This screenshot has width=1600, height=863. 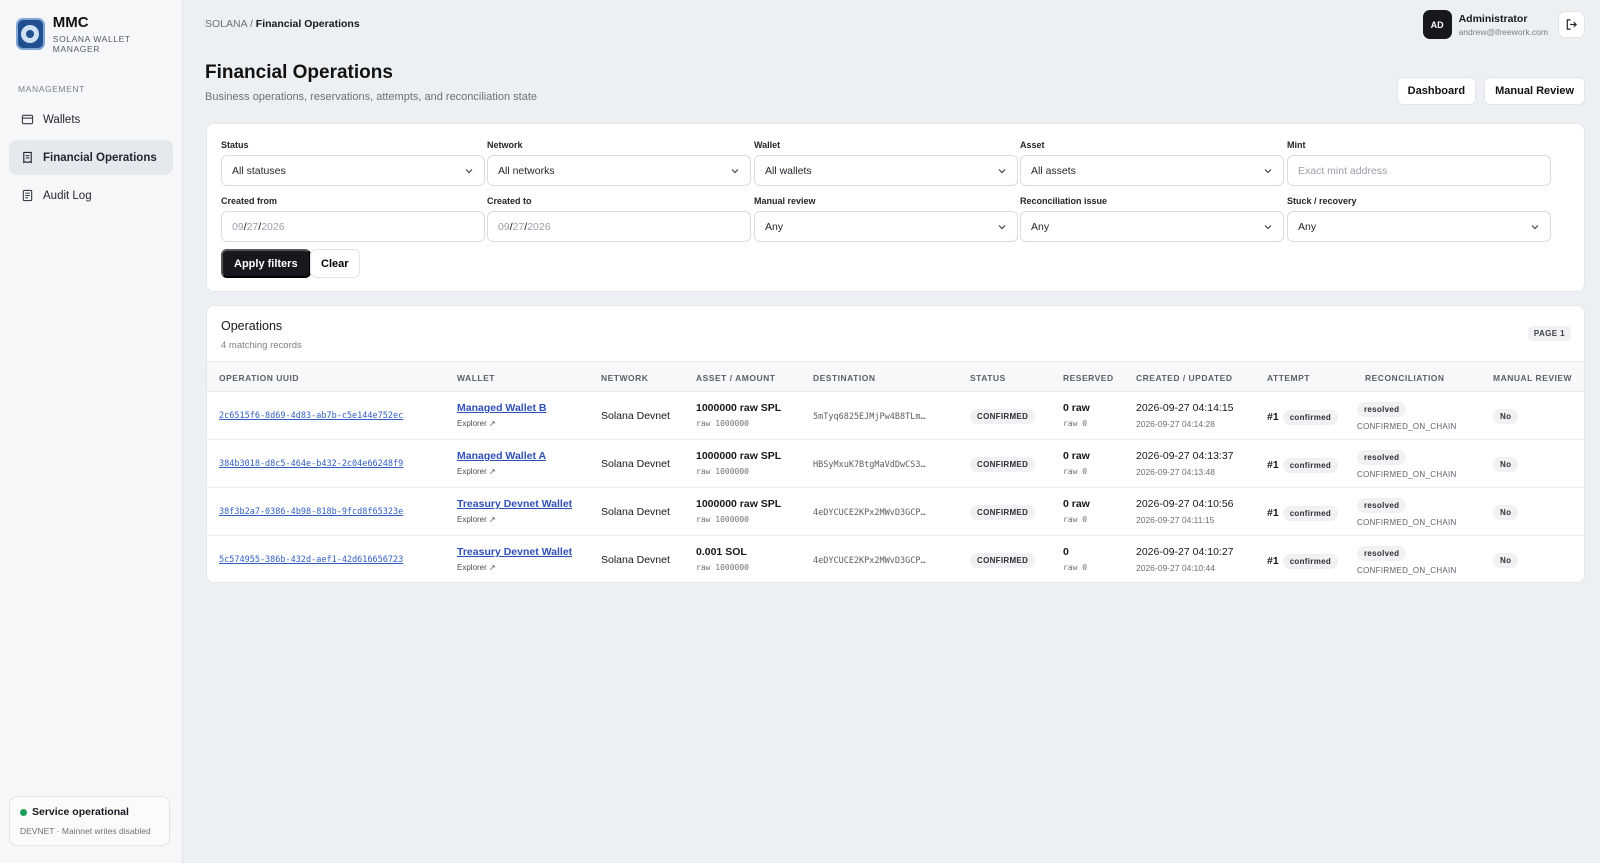 I want to click on operations-title: Operations, so click(x=252, y=326).